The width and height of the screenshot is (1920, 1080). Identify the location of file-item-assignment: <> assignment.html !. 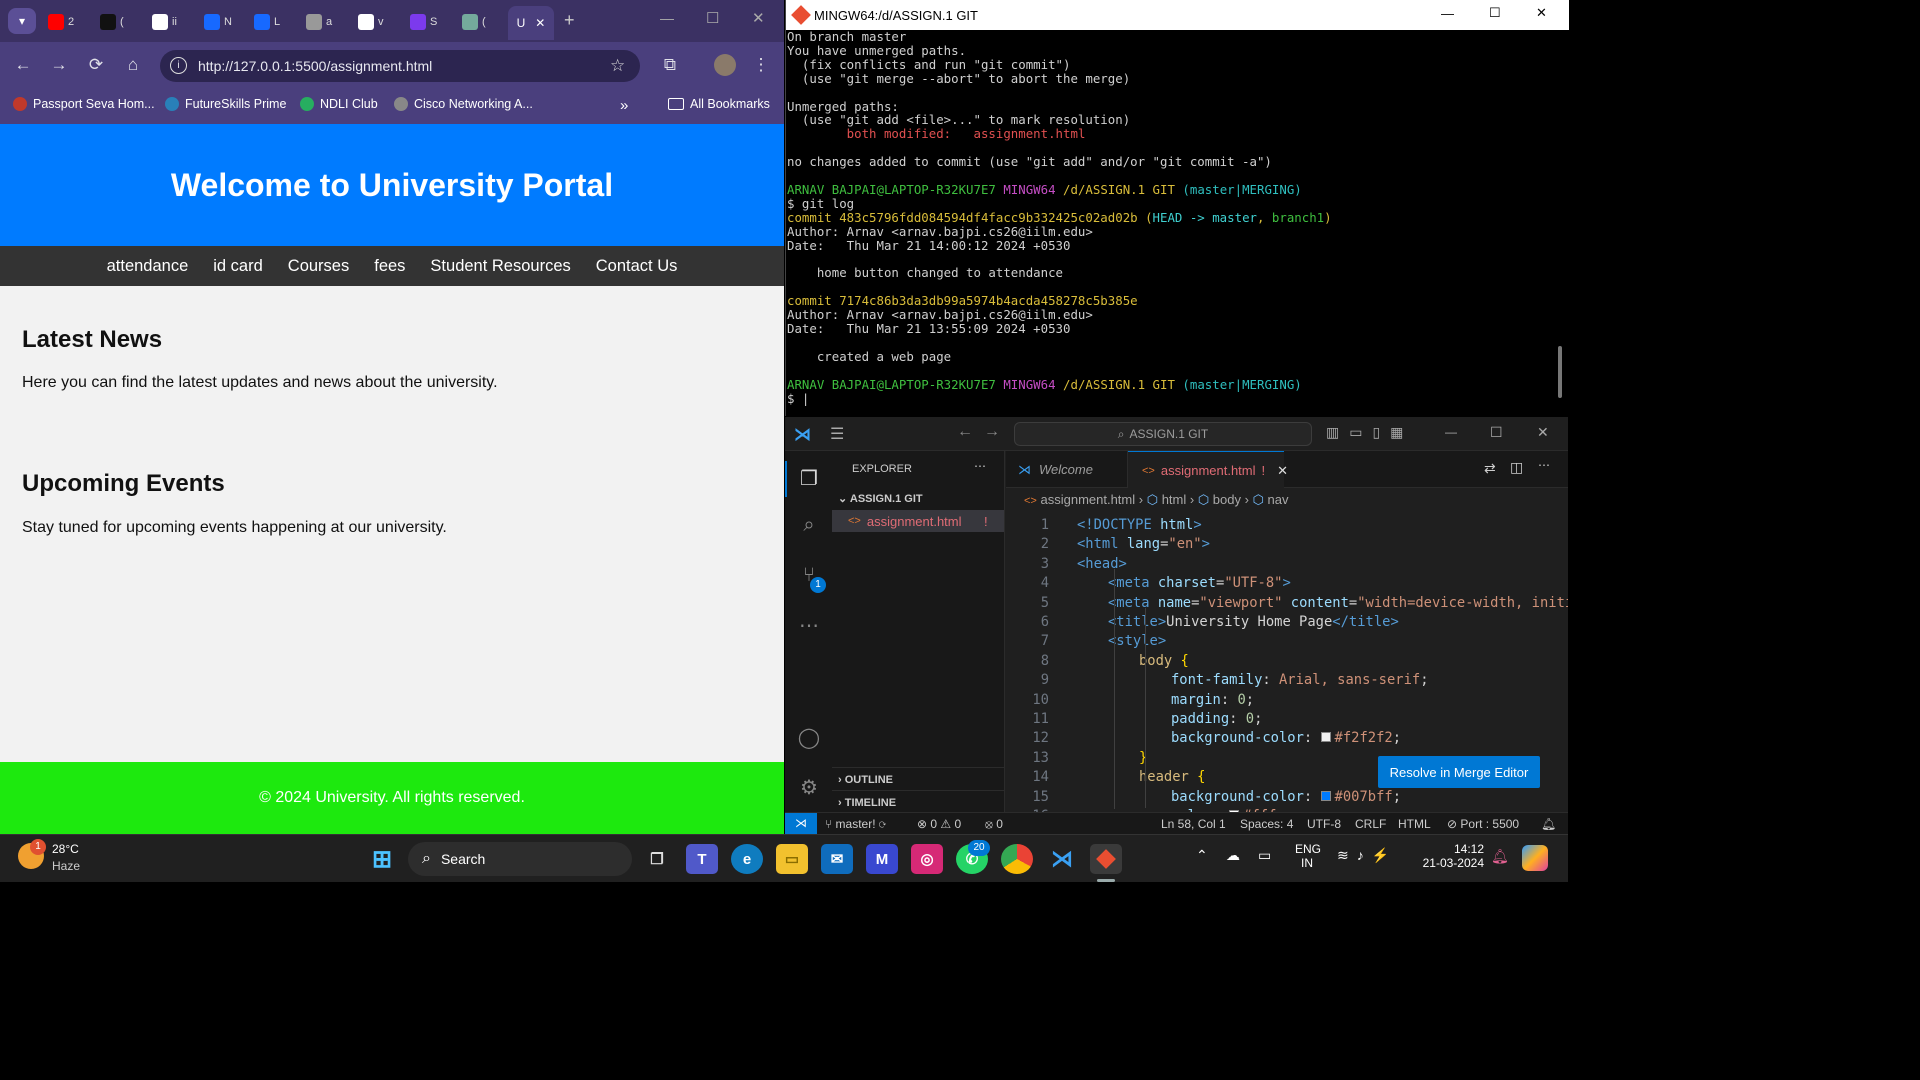
(918, 521).